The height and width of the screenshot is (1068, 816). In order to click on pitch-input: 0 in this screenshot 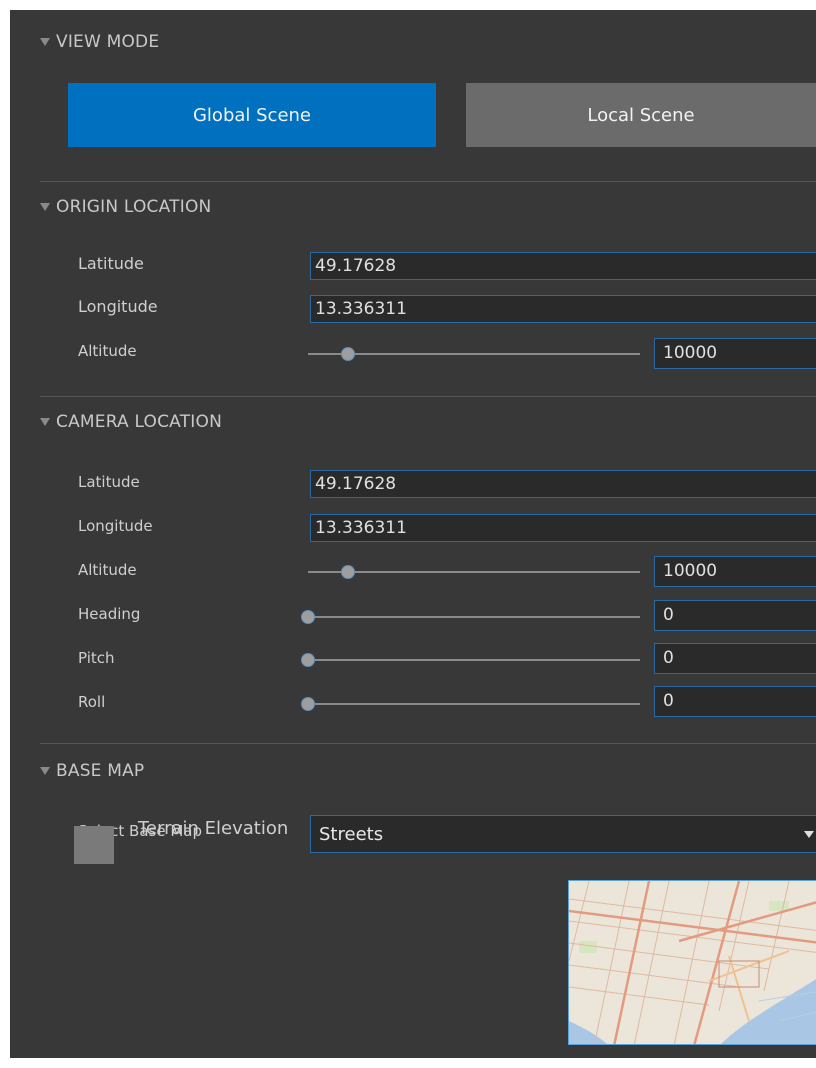, I will do `click(735, 658)`.